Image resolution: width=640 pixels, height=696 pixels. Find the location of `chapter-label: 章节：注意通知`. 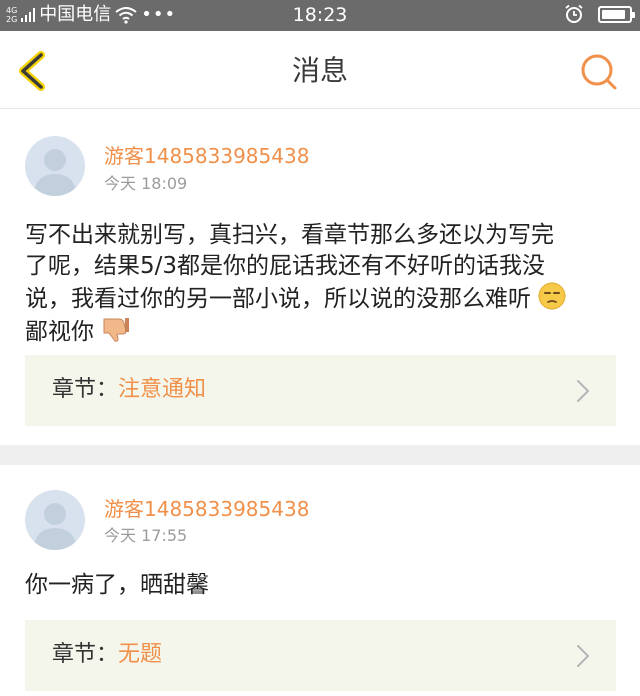

chapter-label: 章节：注意通知 is located at coordinates (129, 389).